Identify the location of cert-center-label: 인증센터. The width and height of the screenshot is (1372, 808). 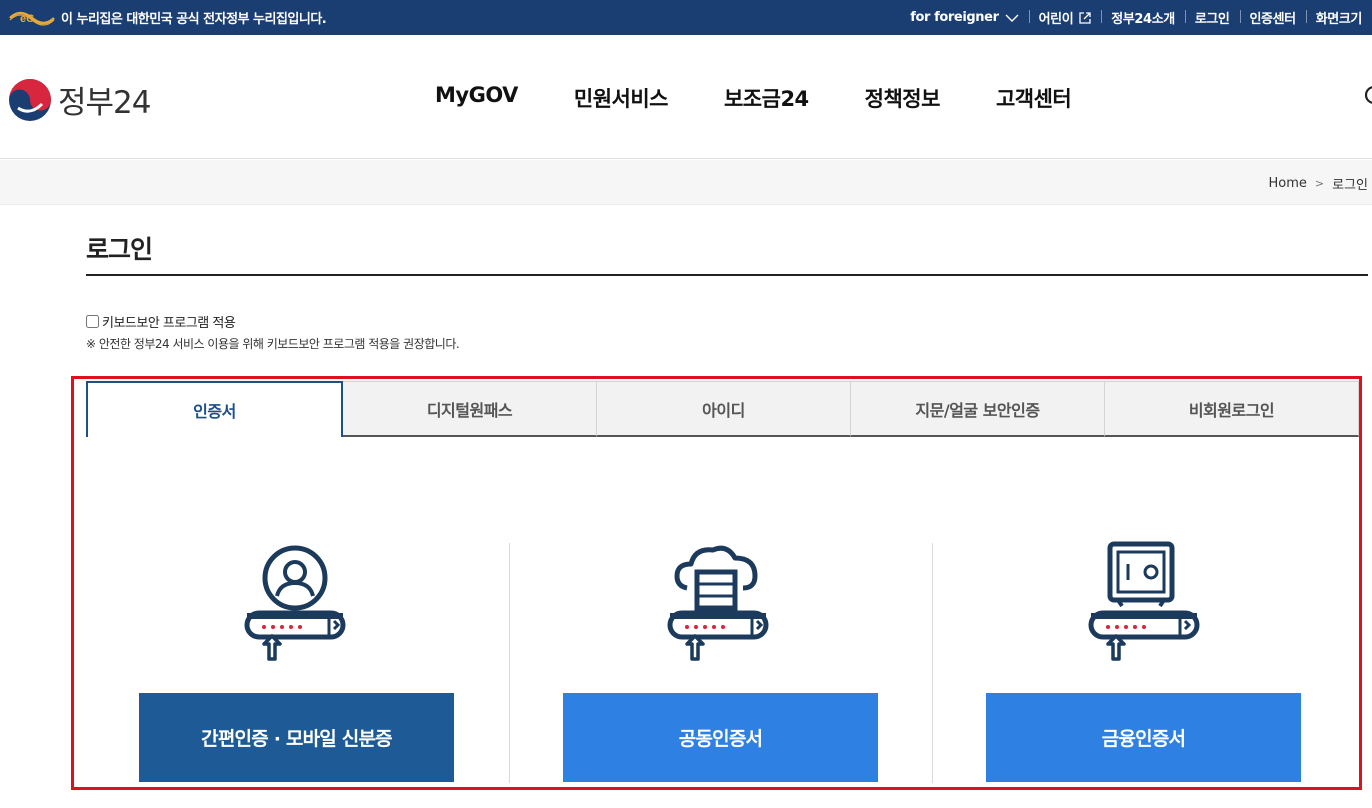
(1273, 19).